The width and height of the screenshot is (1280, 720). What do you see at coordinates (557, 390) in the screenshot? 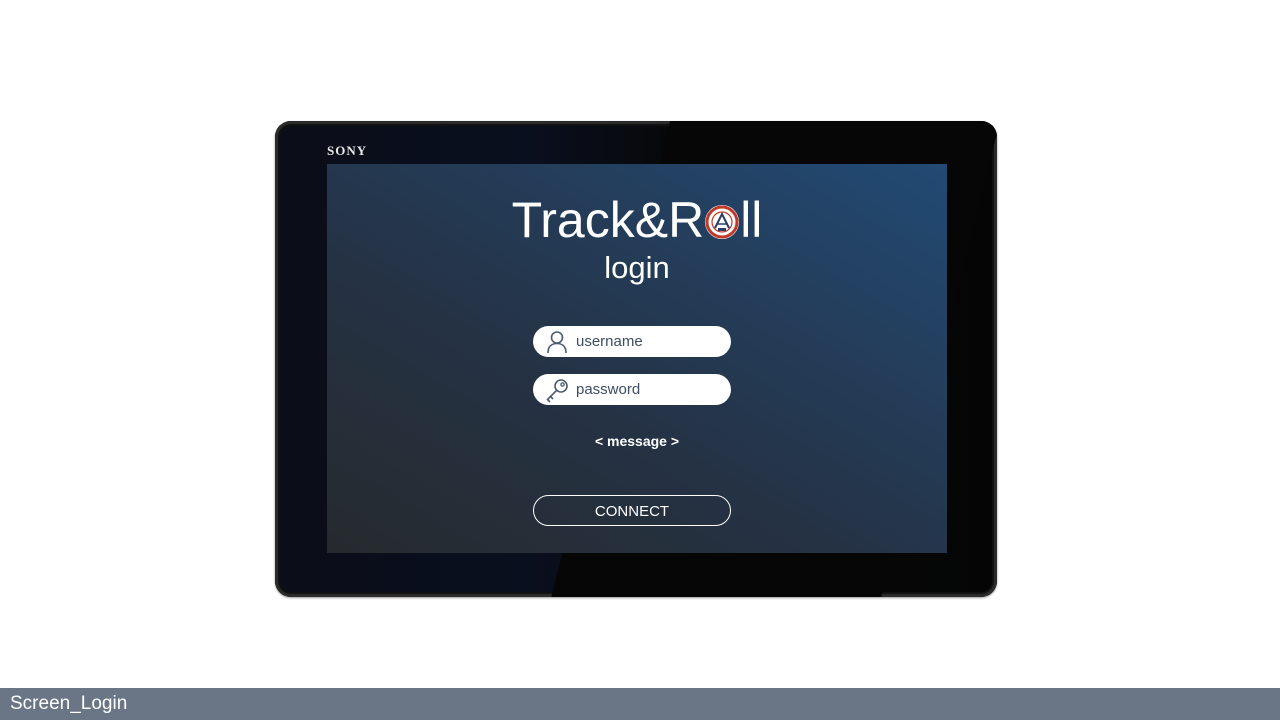
I see `key-icon` at bounding box center [557, 390].